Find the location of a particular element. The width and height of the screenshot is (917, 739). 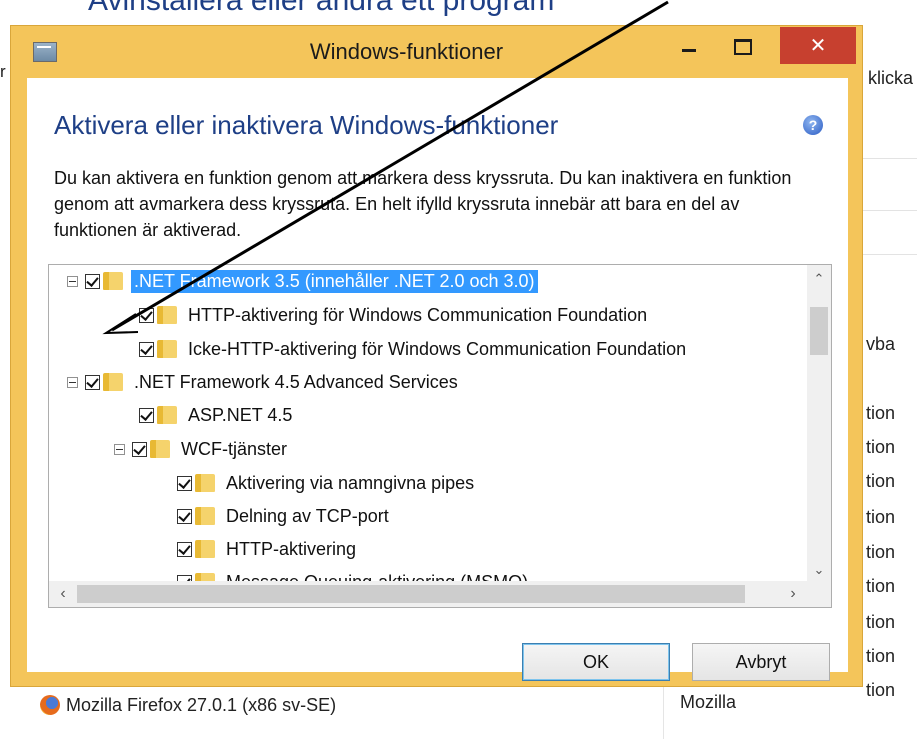

scroll-down-icon: ⌄ is located at coordinates (819, 570).